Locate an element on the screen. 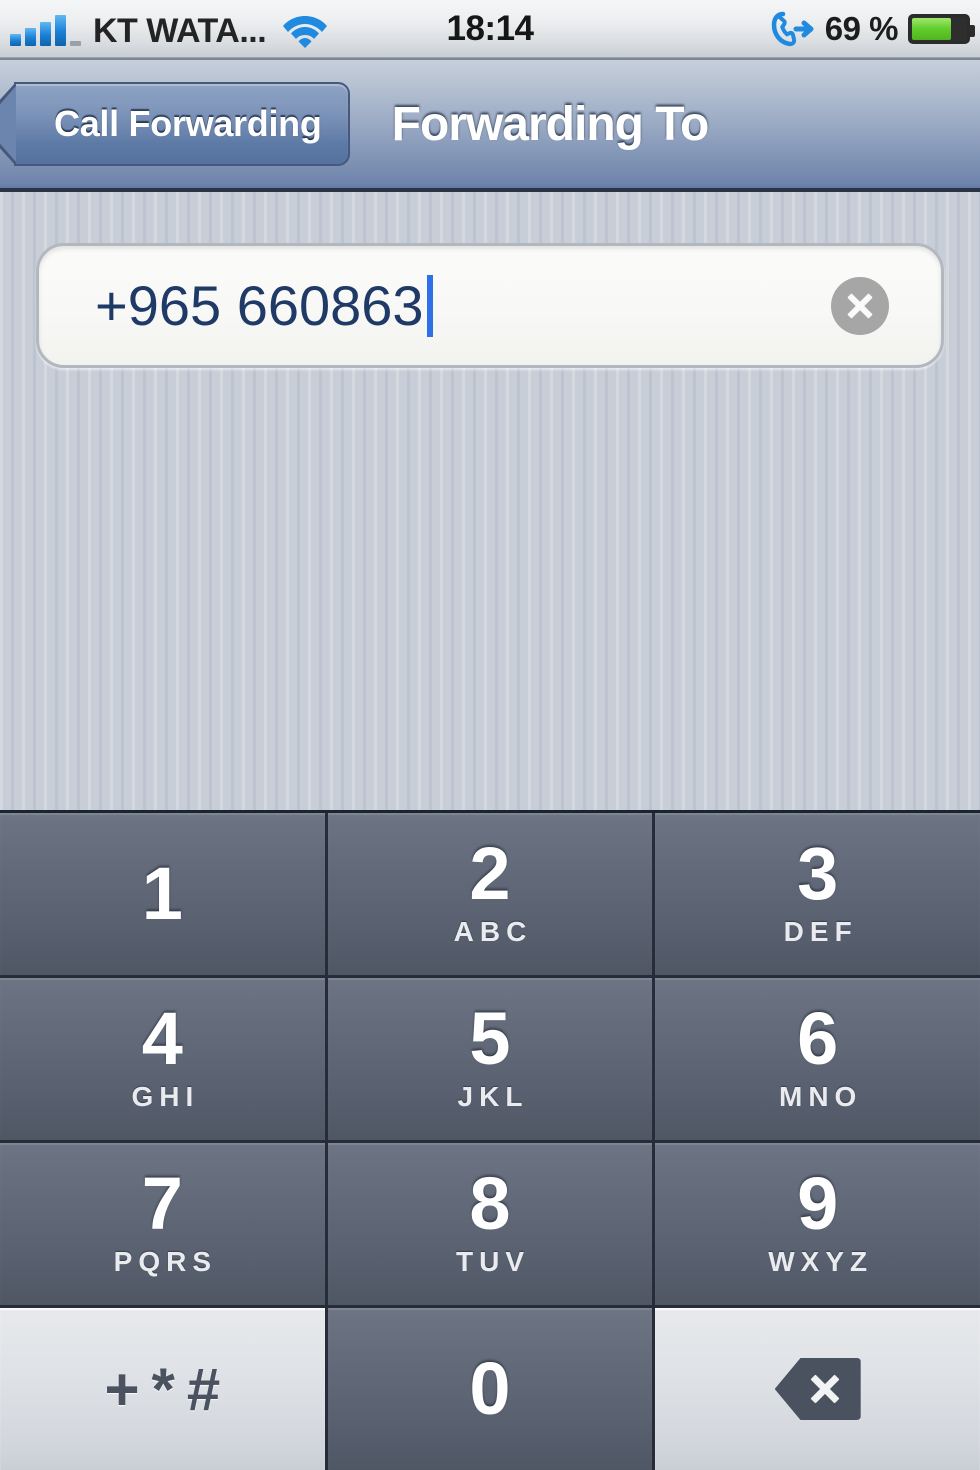  key-0: 0 is located at coordinates (491, 1389).